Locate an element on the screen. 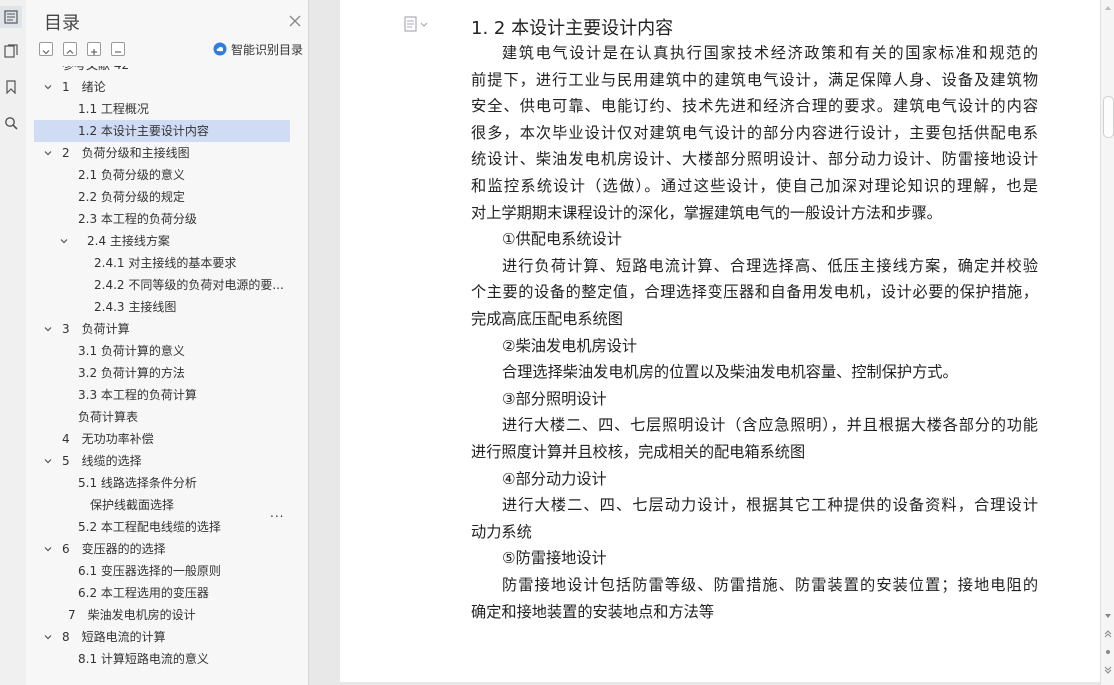 Image resolution: width=1114 pixels, height=685 pixels. toc-item: 3.1 负荷计算的意义 is located at coordinates (162, 351).